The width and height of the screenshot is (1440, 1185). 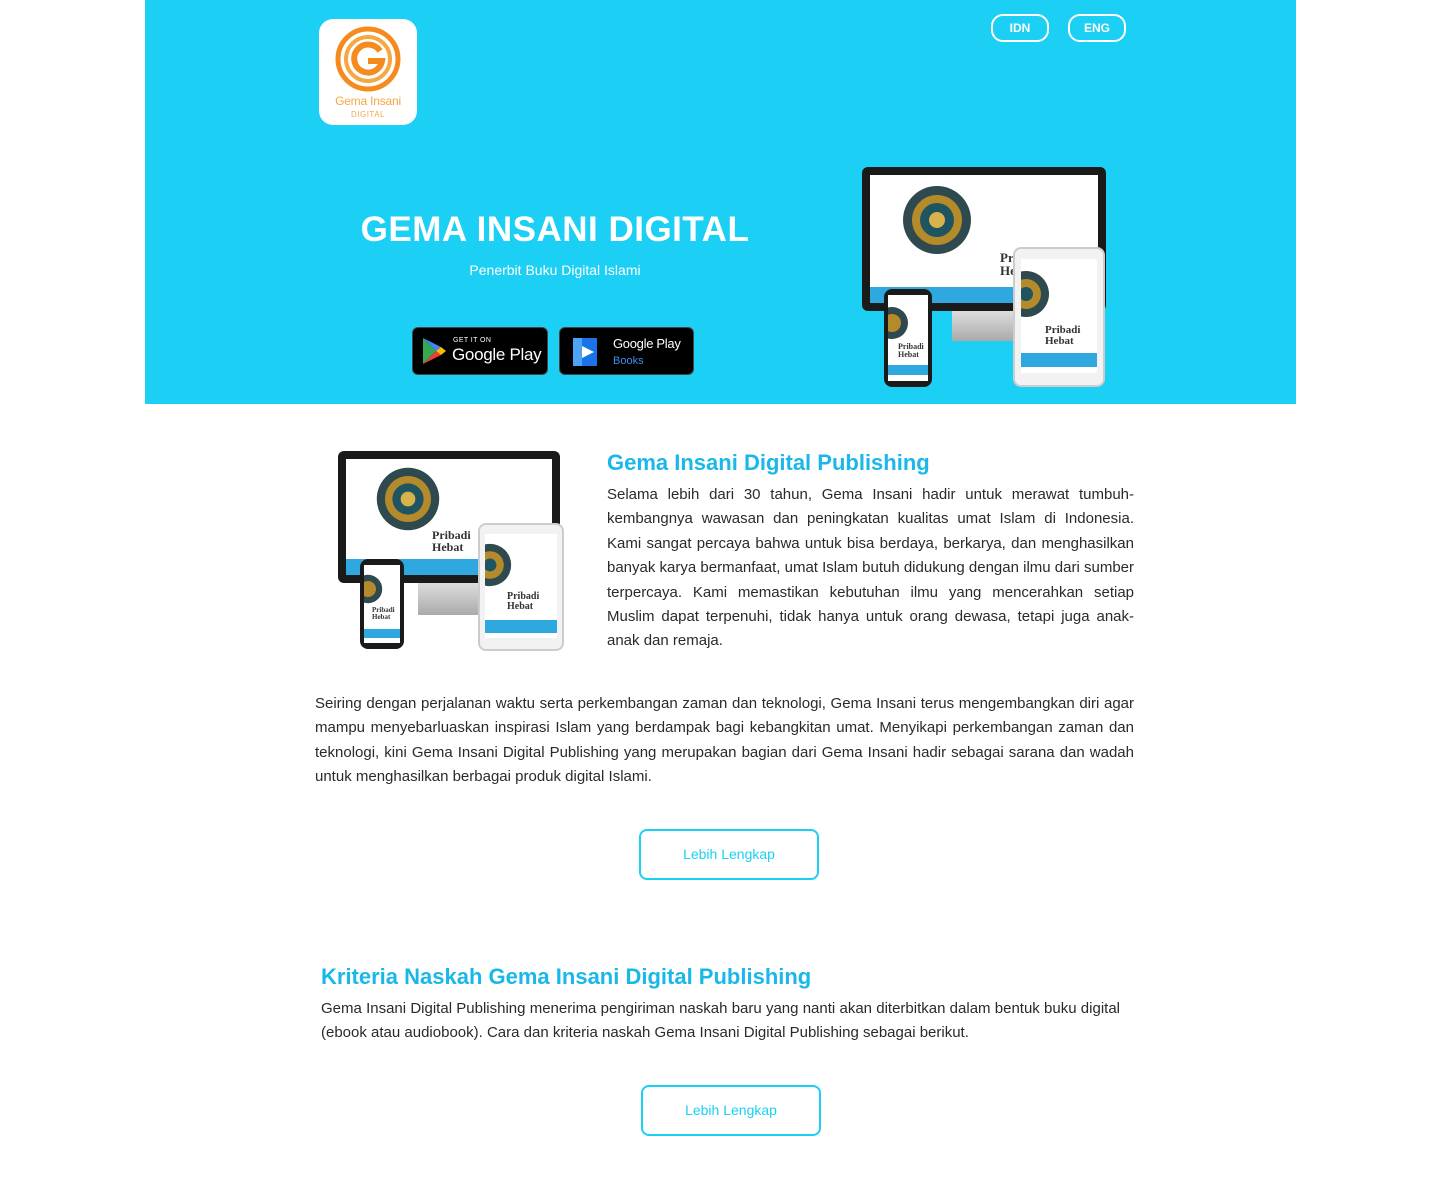 What do you see at coordinates (729, 854) in the screenshot?
I see `intro-more-button: Lebih Lengkap` at bounding box center [729, 854].